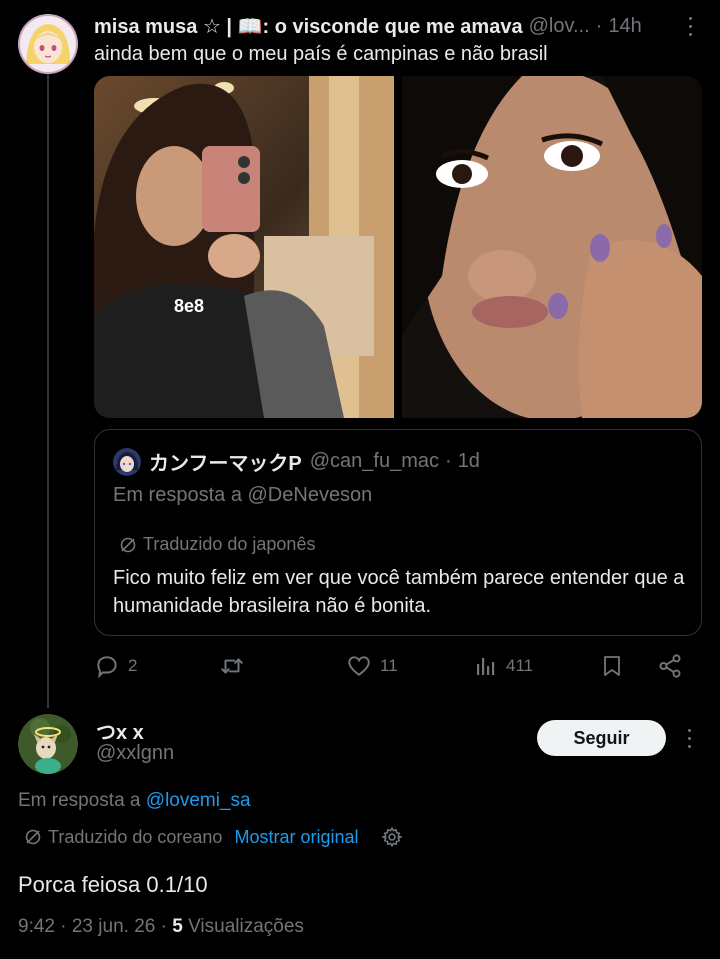 Image resolution: width=720 pixels, height=959 pixels. I want to click on quoted-translation-label: Traduzido do japonês, so click(217, 544).